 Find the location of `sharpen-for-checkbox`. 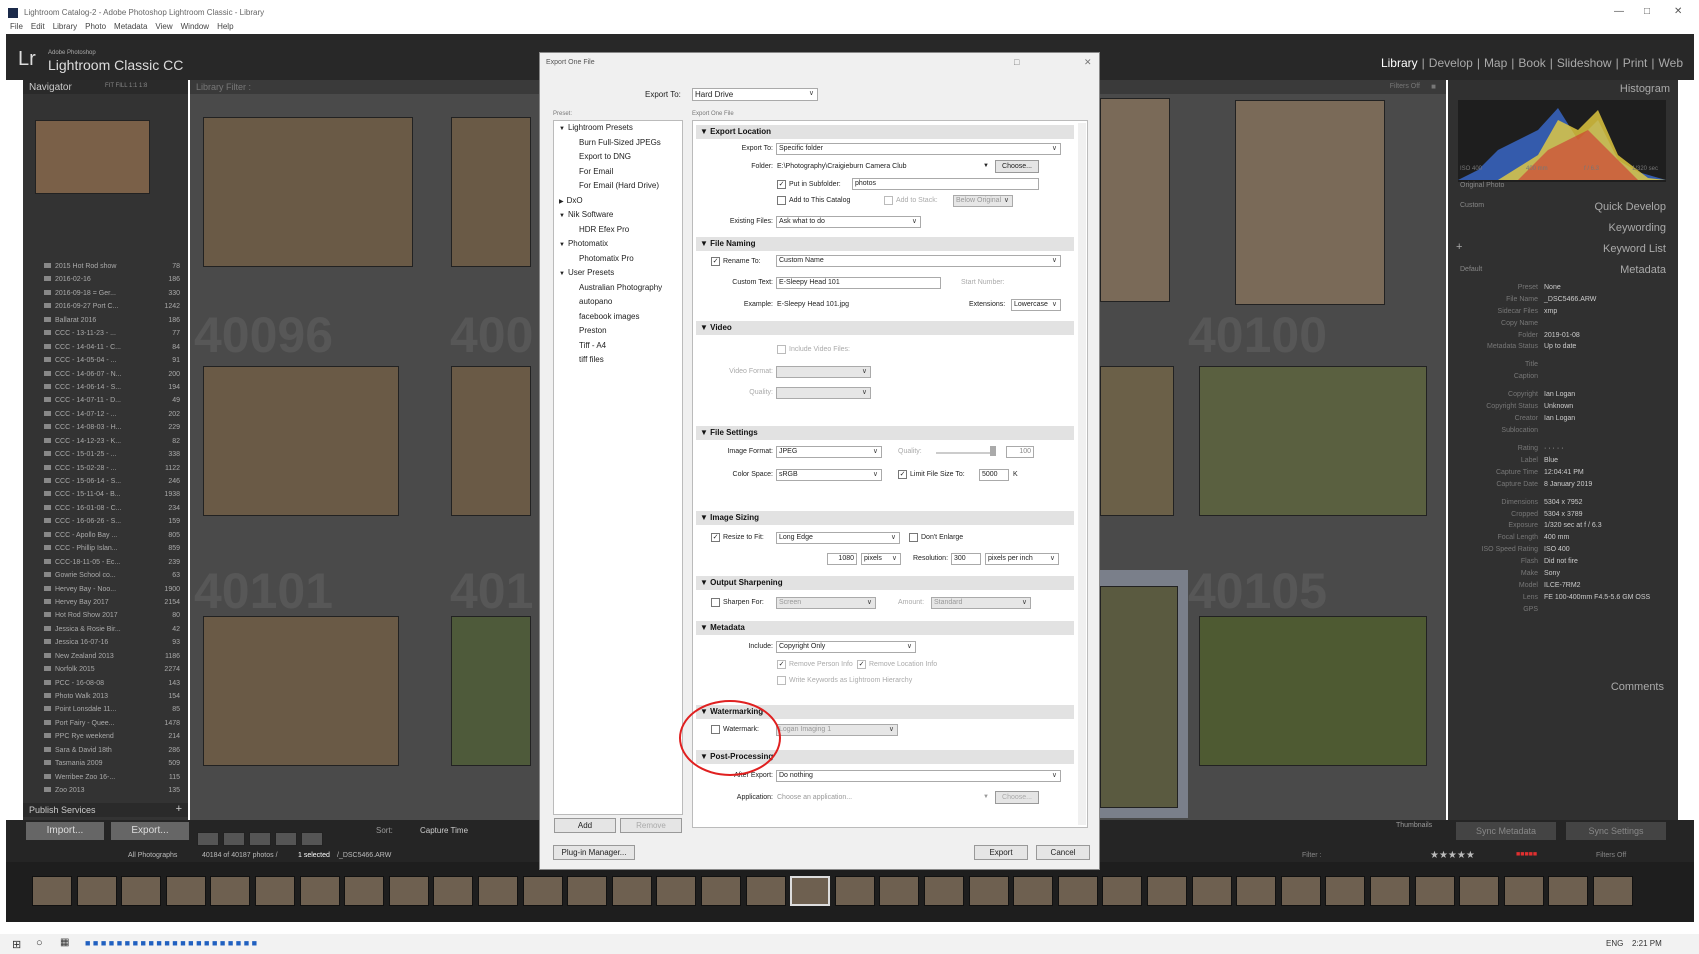

sharpen-for-checkbox is located at coordinates (715, 602).